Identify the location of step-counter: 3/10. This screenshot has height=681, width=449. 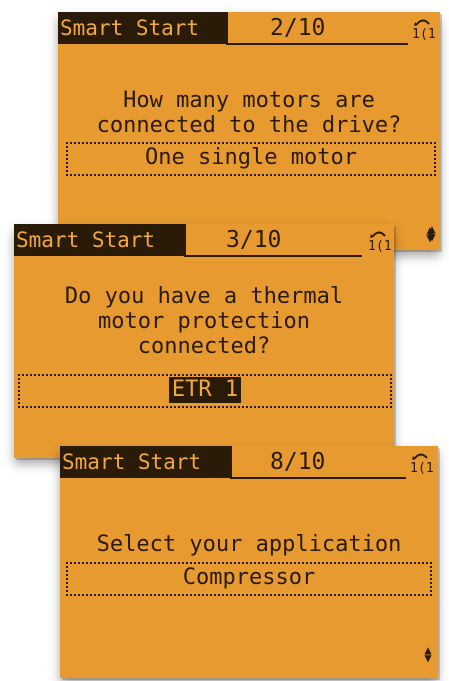
(254, 240).